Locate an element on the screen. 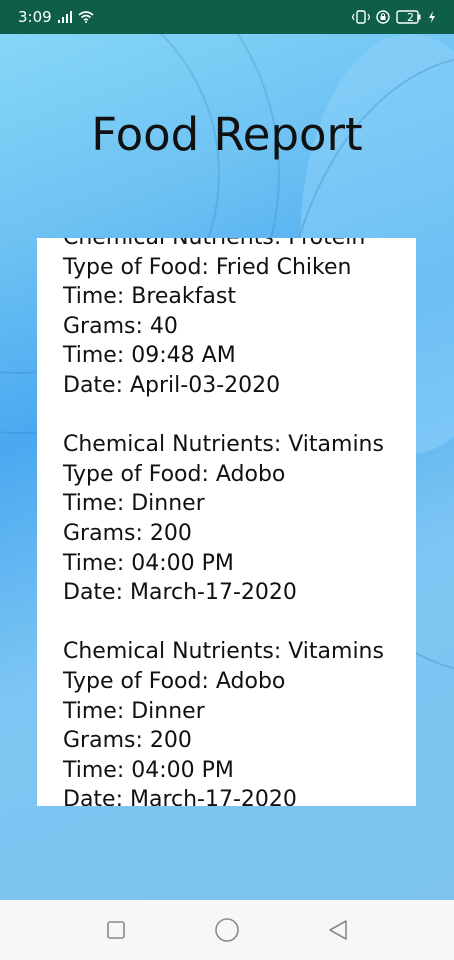  battery-level: 2 is located at coordinates (410, 17).